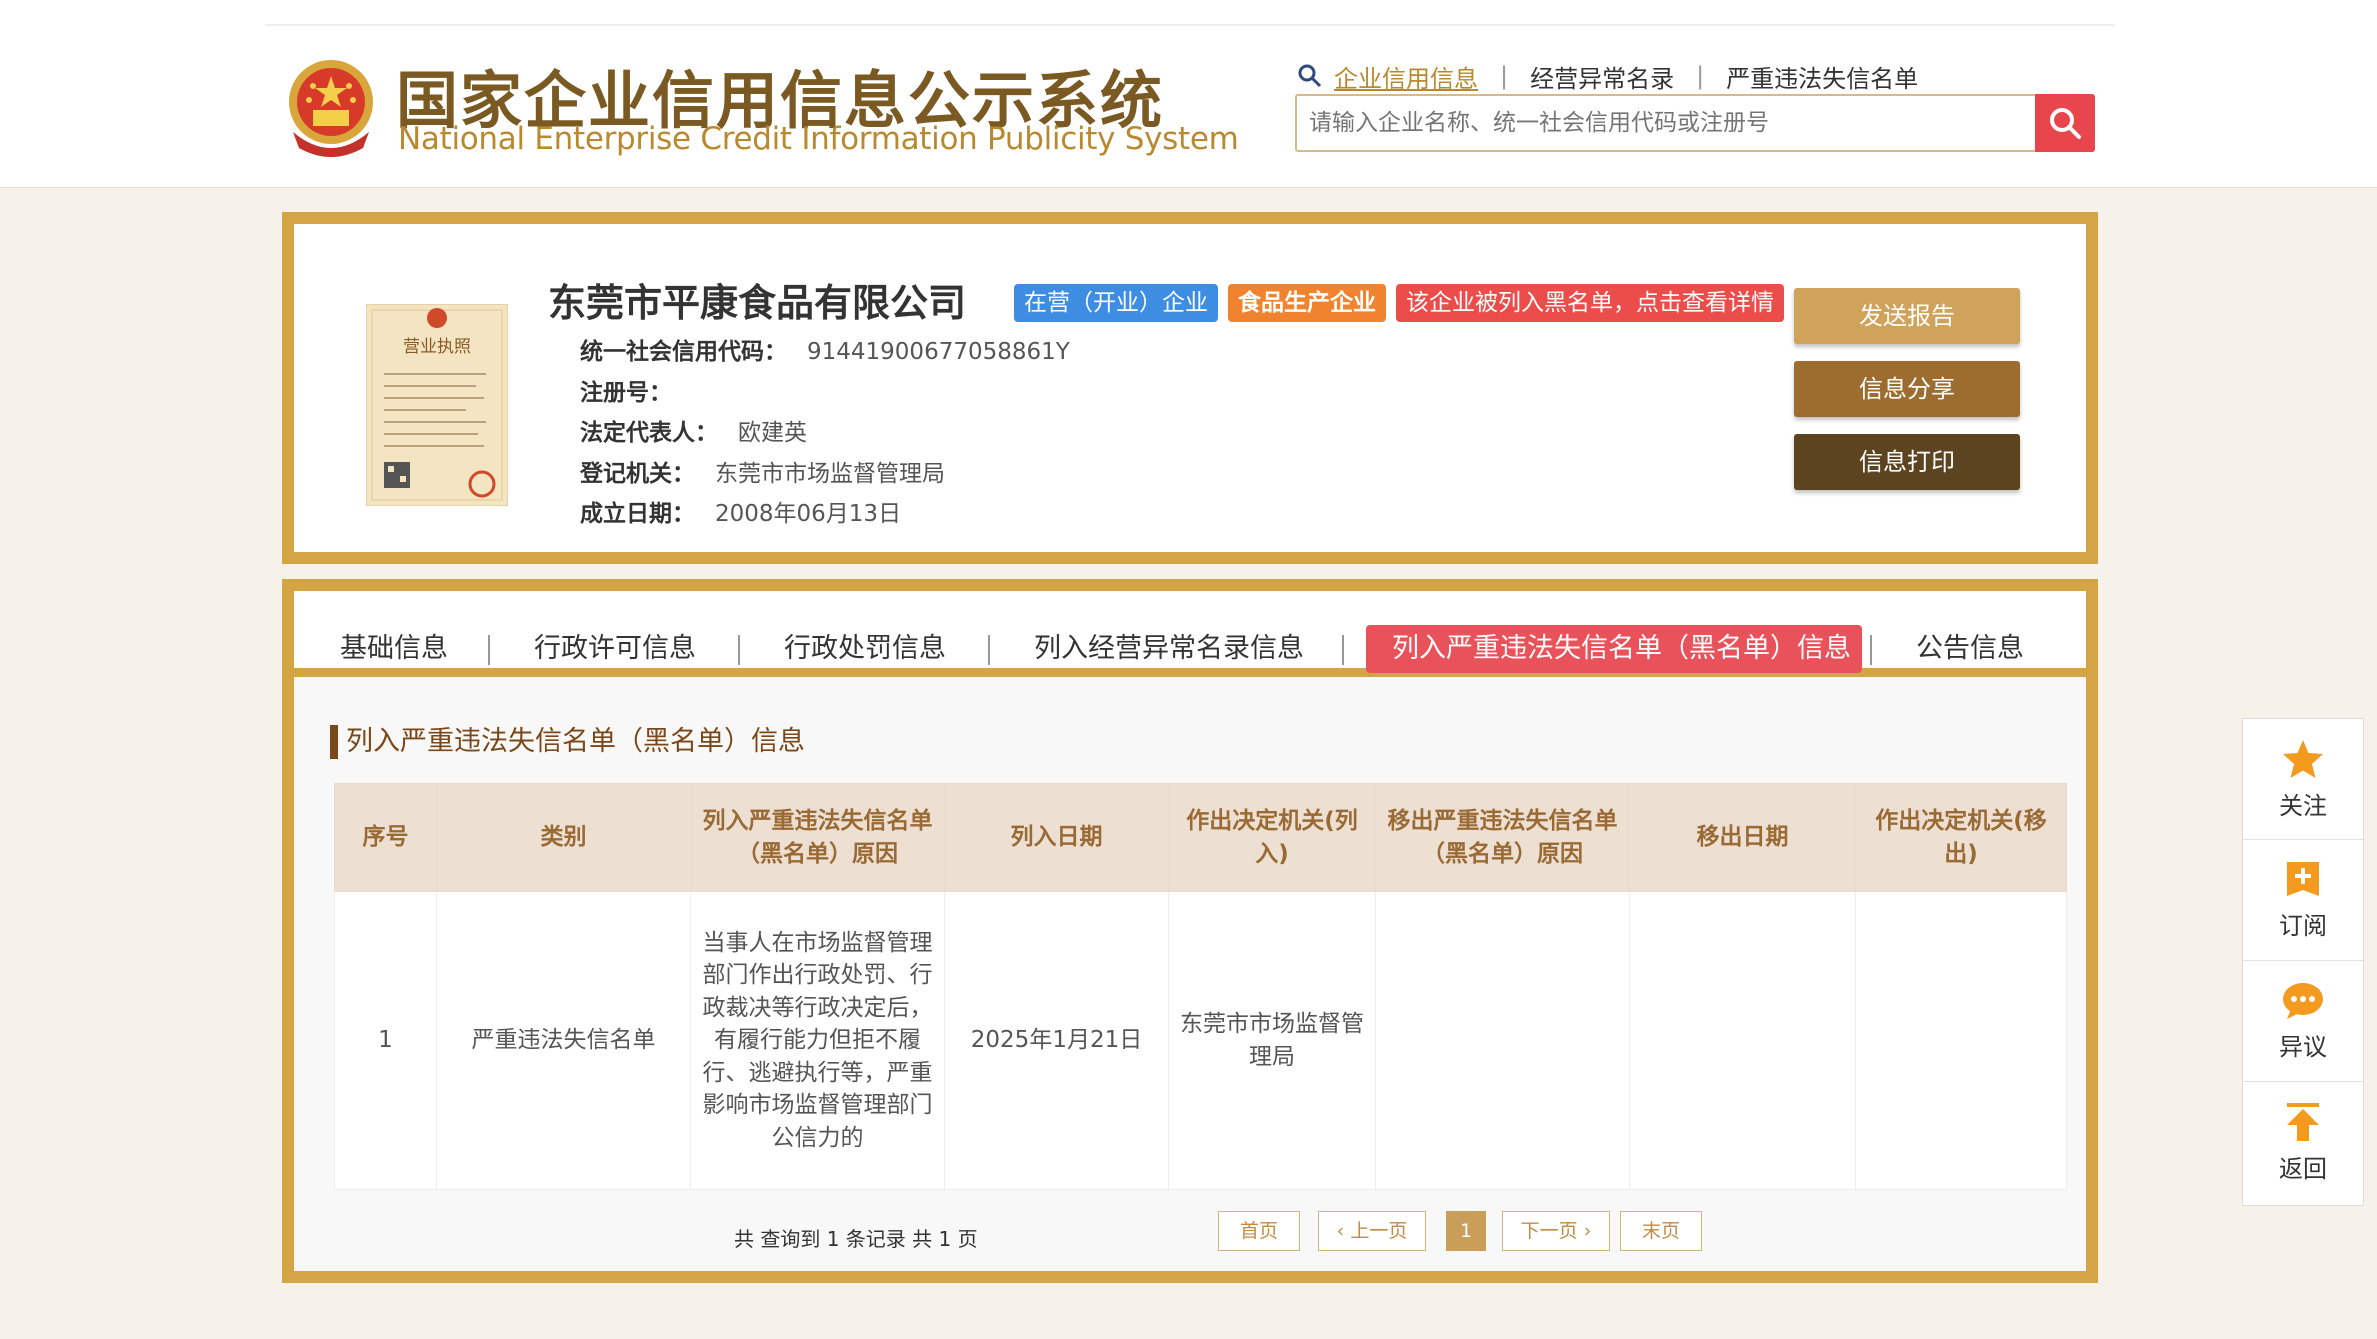 The width and height of the screenshot is (2377, 1339). I want to click on search-button, so click(2065, 123).